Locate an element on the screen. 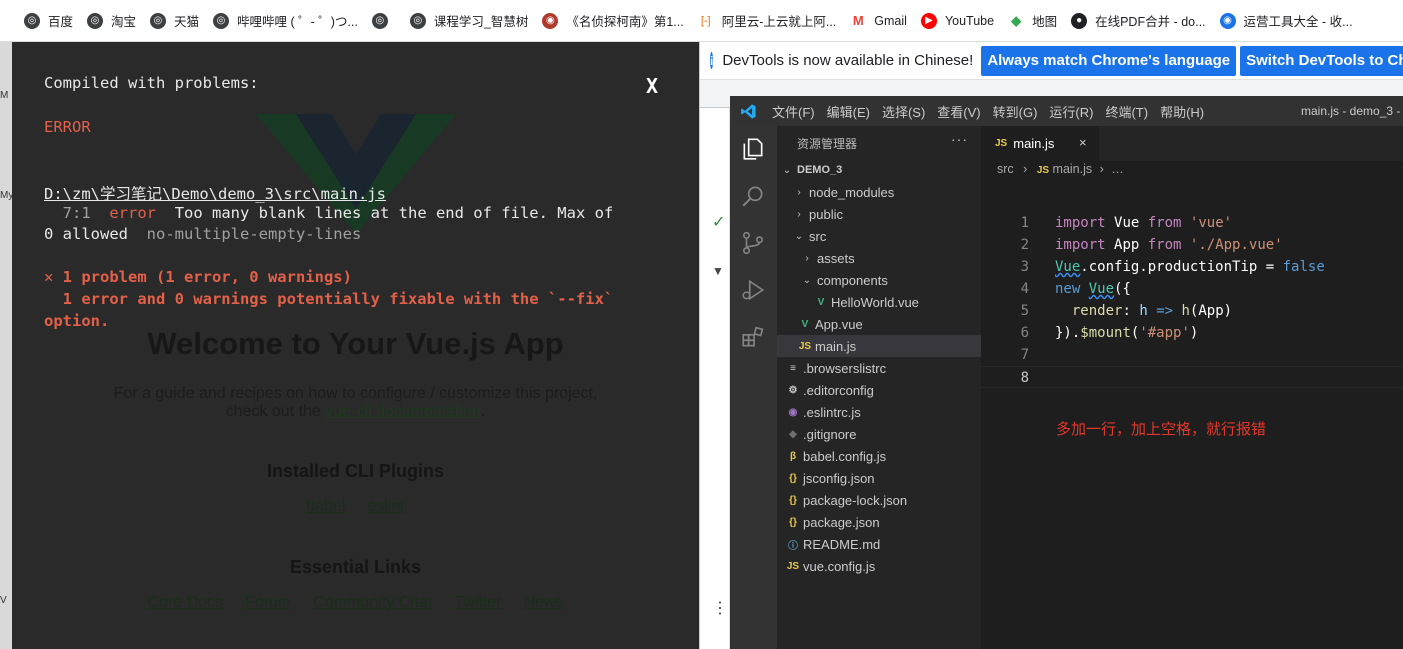 The height and width of the screenshot is (649, 1403). core-docs-link: Core Docs is located at coordinates (185, 603).